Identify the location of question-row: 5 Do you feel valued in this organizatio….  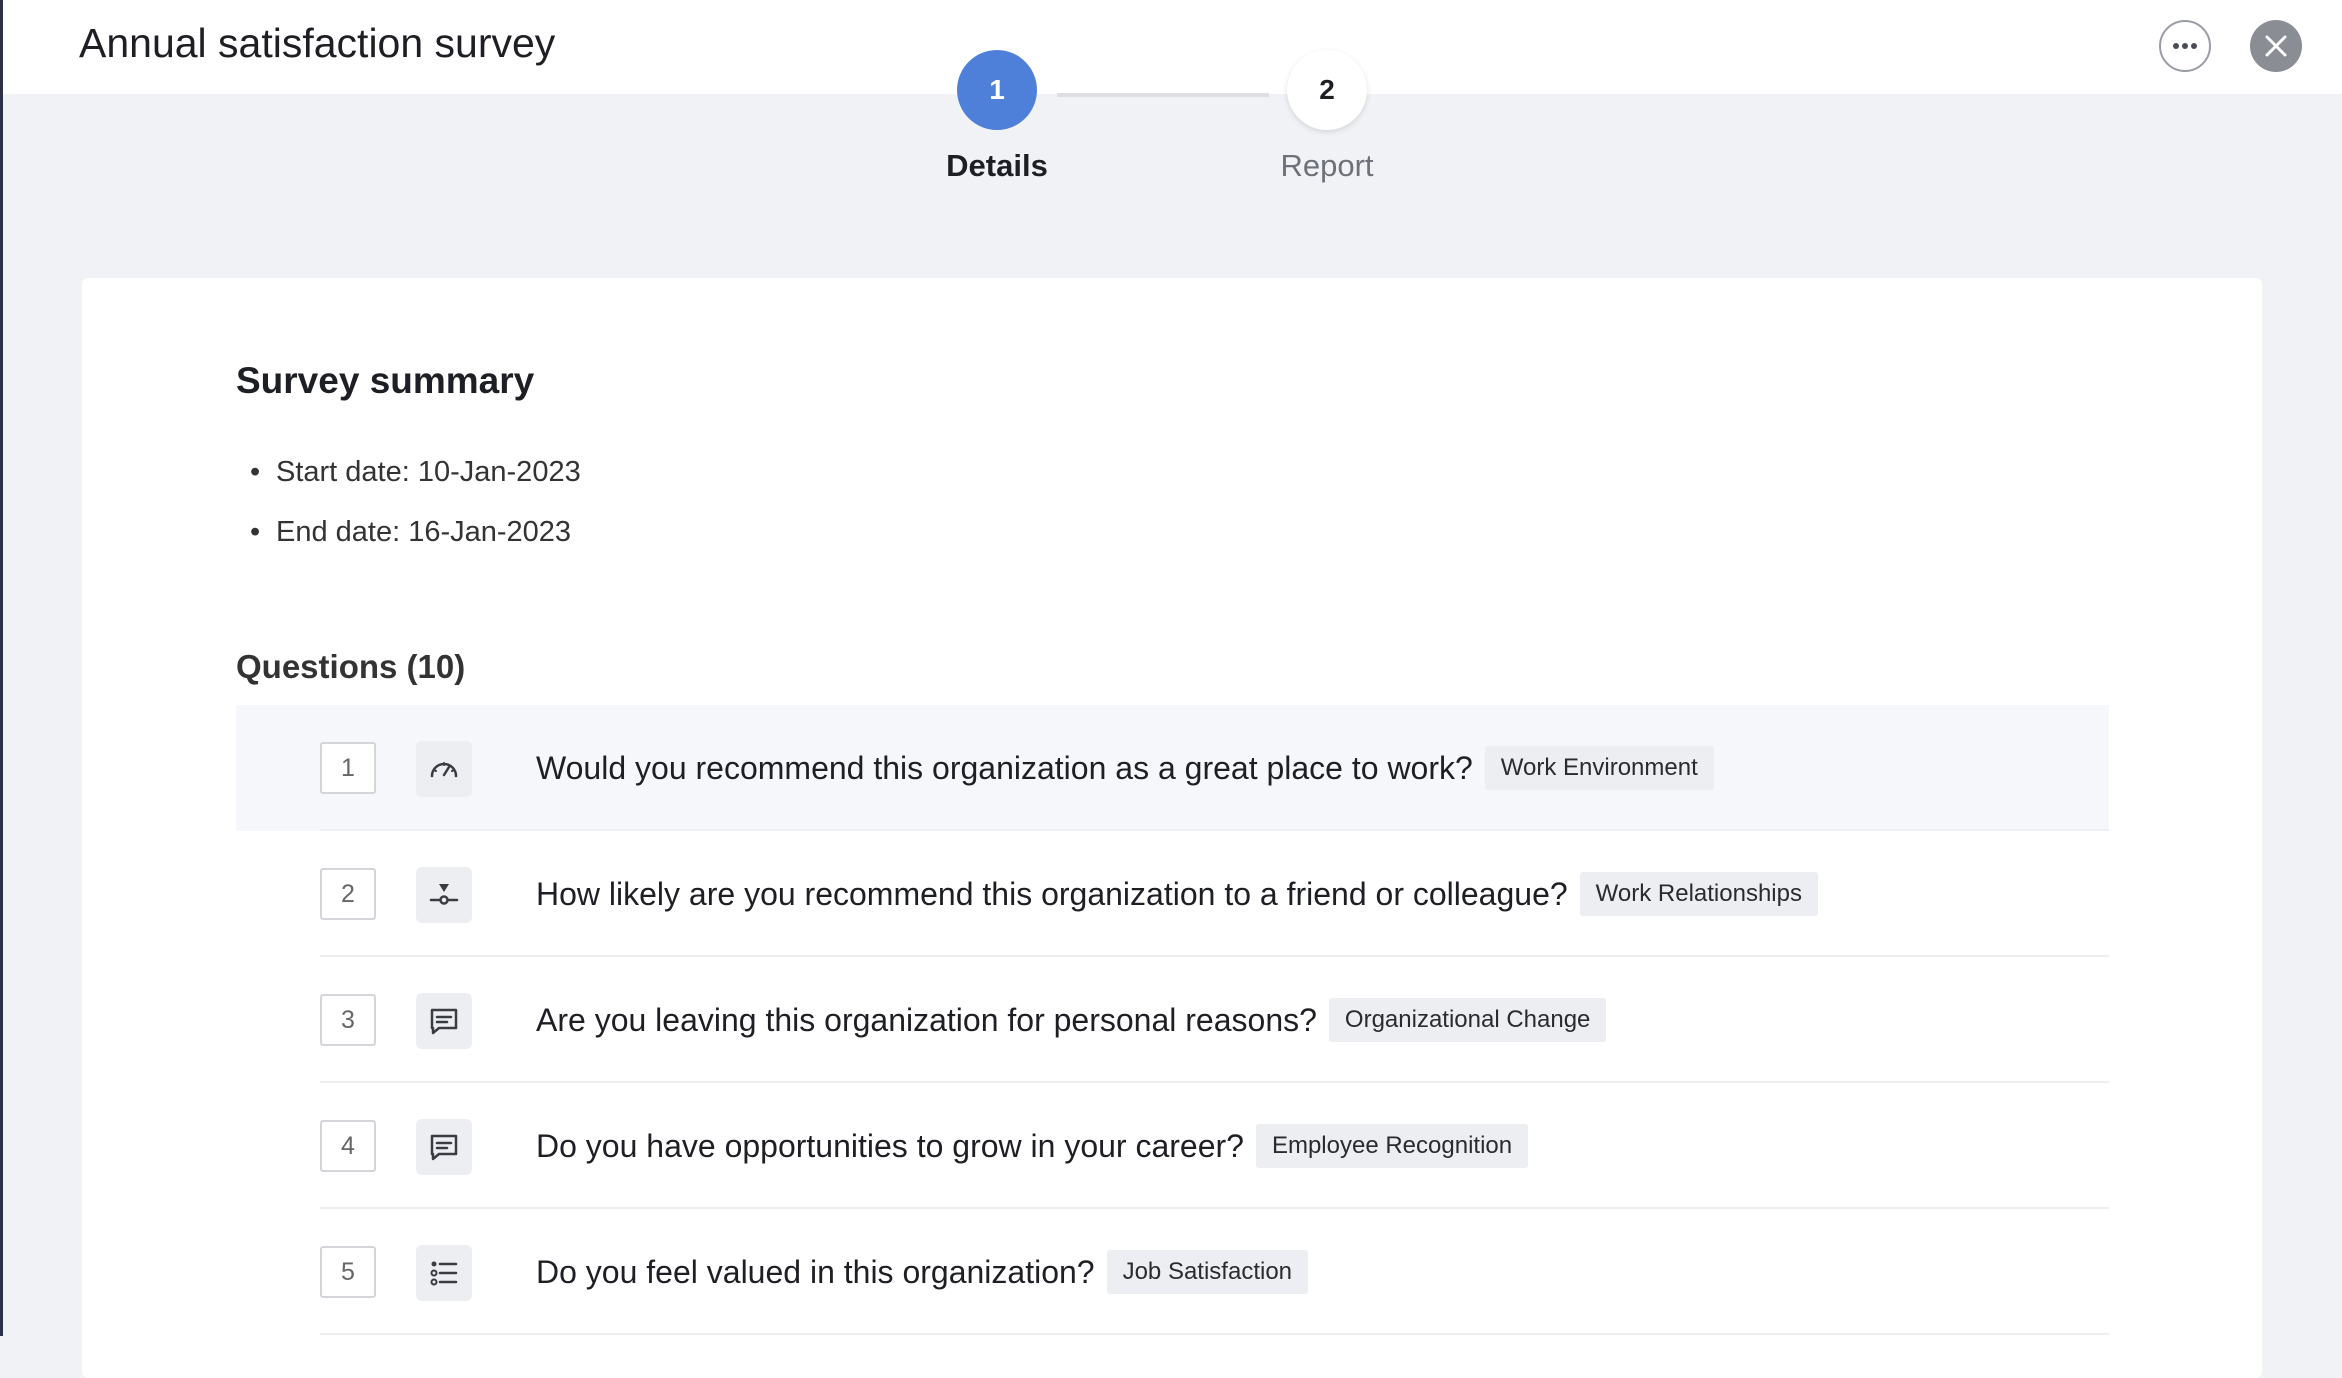
(1172, 1272).